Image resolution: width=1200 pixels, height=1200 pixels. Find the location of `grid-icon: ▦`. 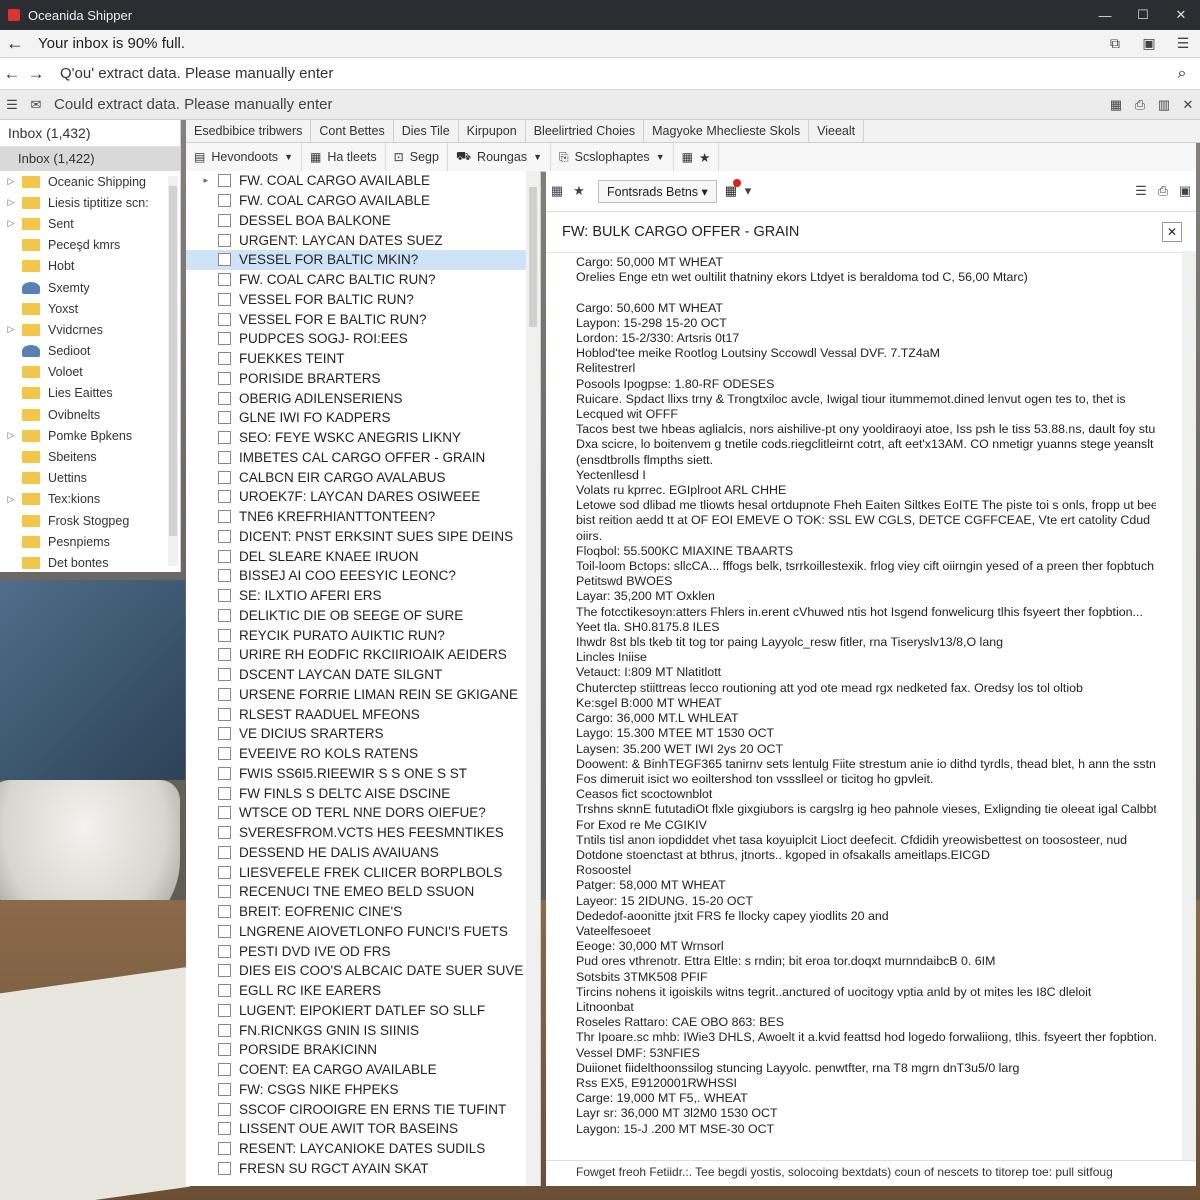

grid-icon: ▦ is located at coordinates (1116, 105).